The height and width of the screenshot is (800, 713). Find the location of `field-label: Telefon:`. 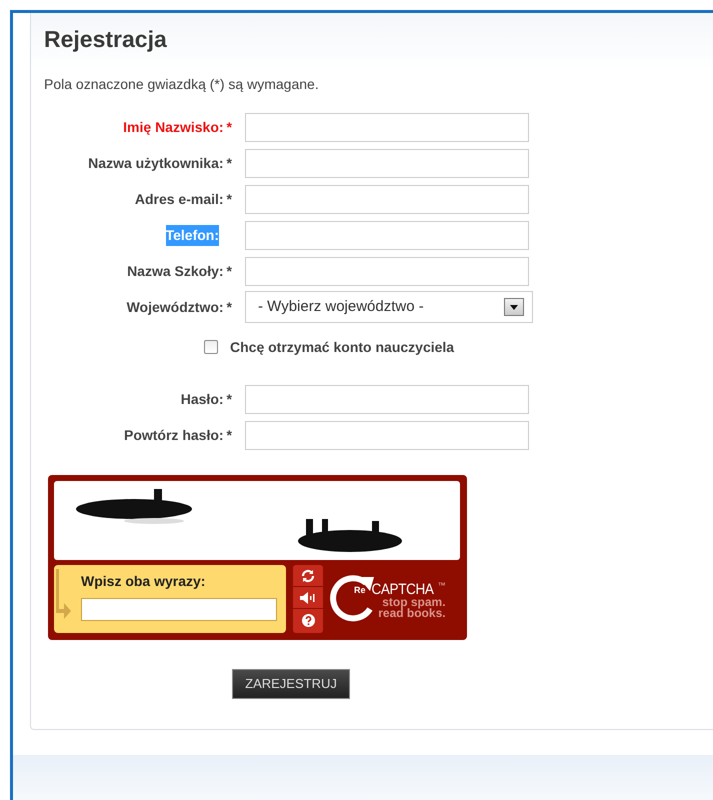

field-label: Telefon: is located at coordinates (192, 235).